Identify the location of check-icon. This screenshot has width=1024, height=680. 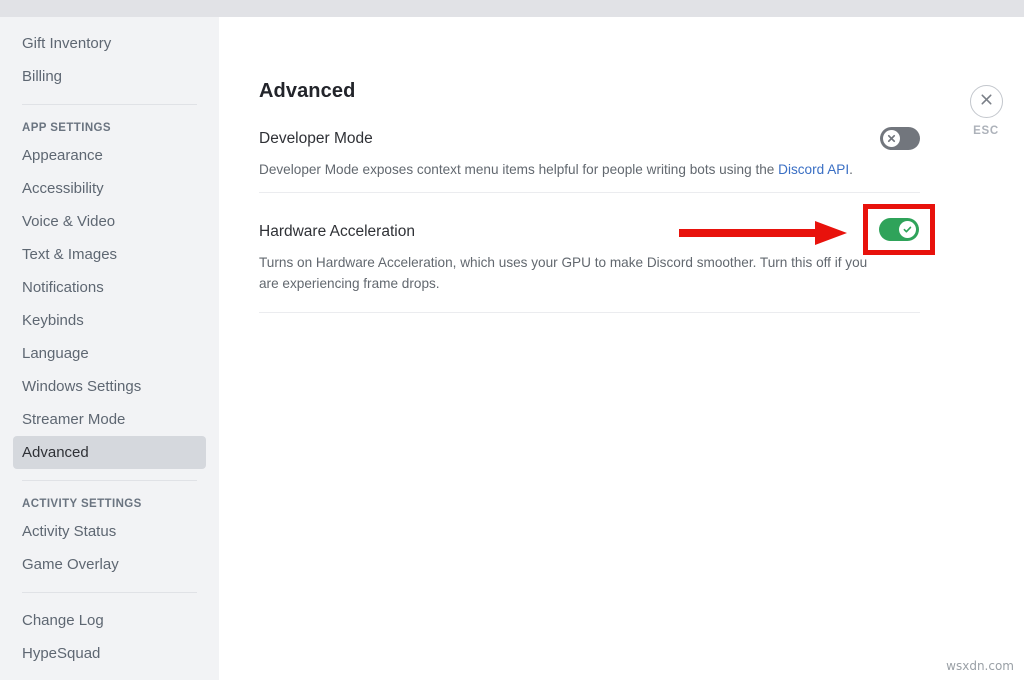
(907, 229).